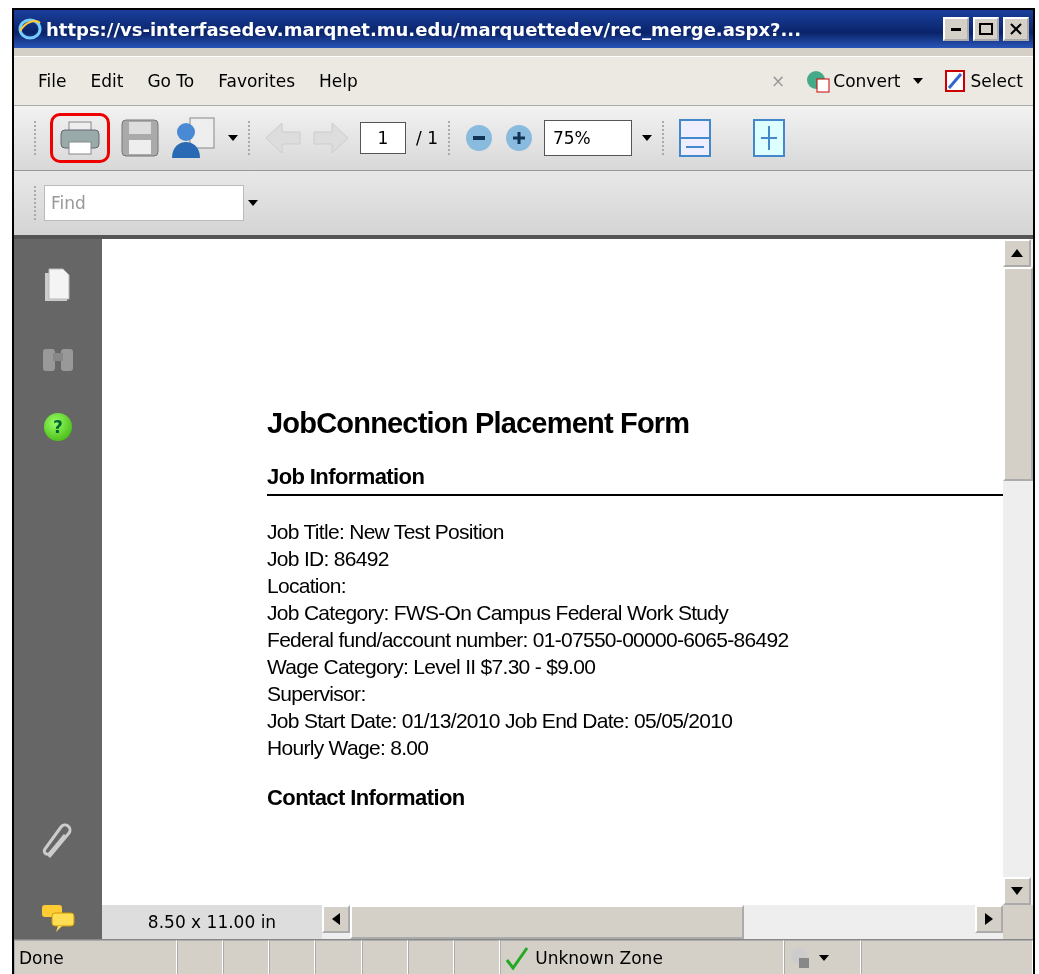 Image resolution: width=1039 pixels, height=974 pixels. I want to click on globe-document-icon, so click(818, 81).